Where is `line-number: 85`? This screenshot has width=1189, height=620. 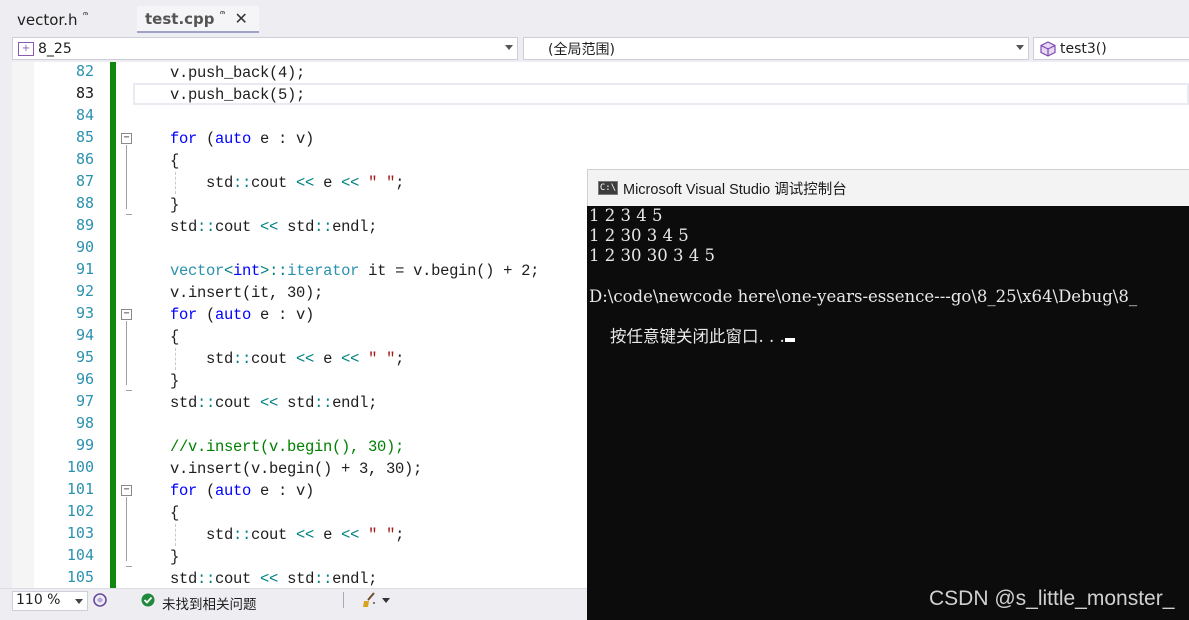
line-number: 85 is located at coordinates (84, 137).